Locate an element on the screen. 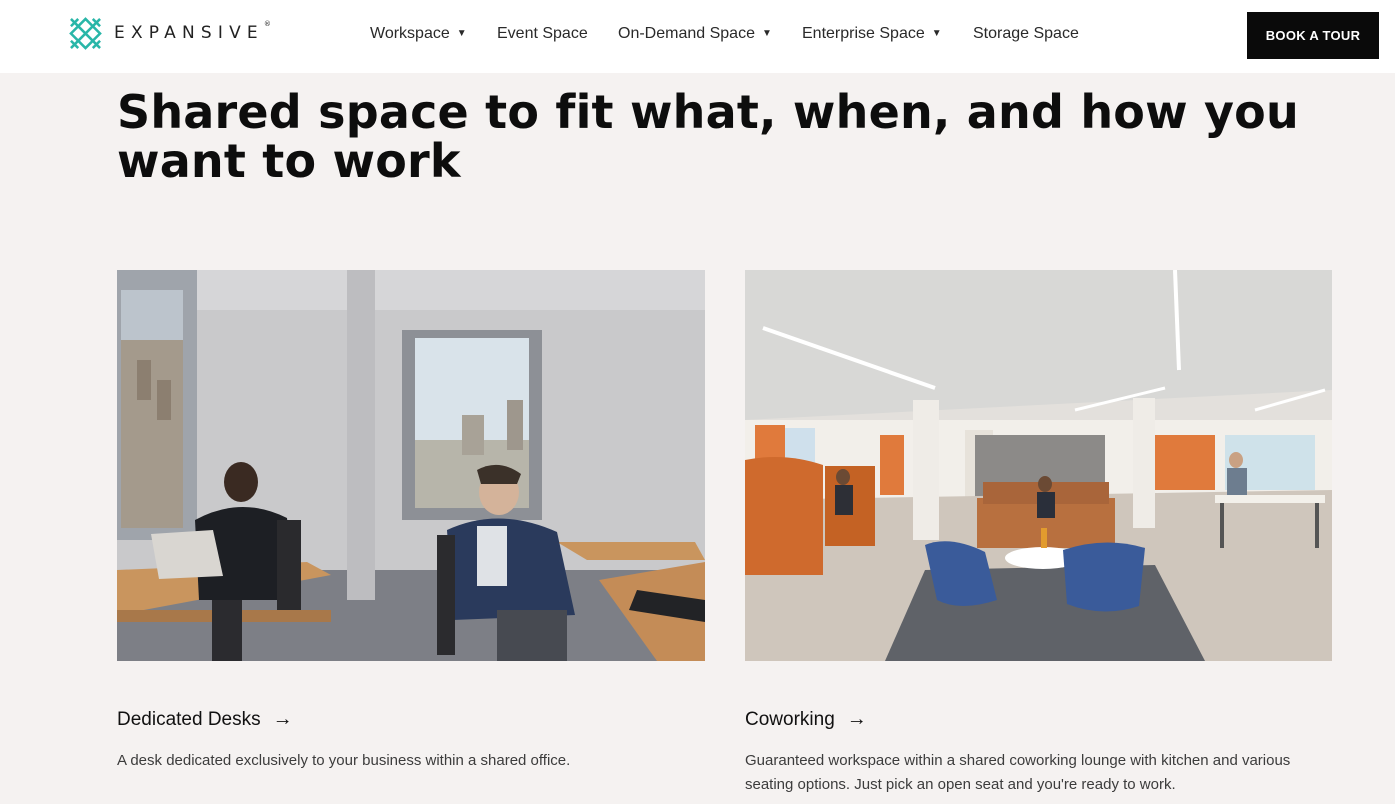 This screenshot has width=1395, height=804. expansive-logo: EXPANSIVE® is located at coordinates (170, 33).